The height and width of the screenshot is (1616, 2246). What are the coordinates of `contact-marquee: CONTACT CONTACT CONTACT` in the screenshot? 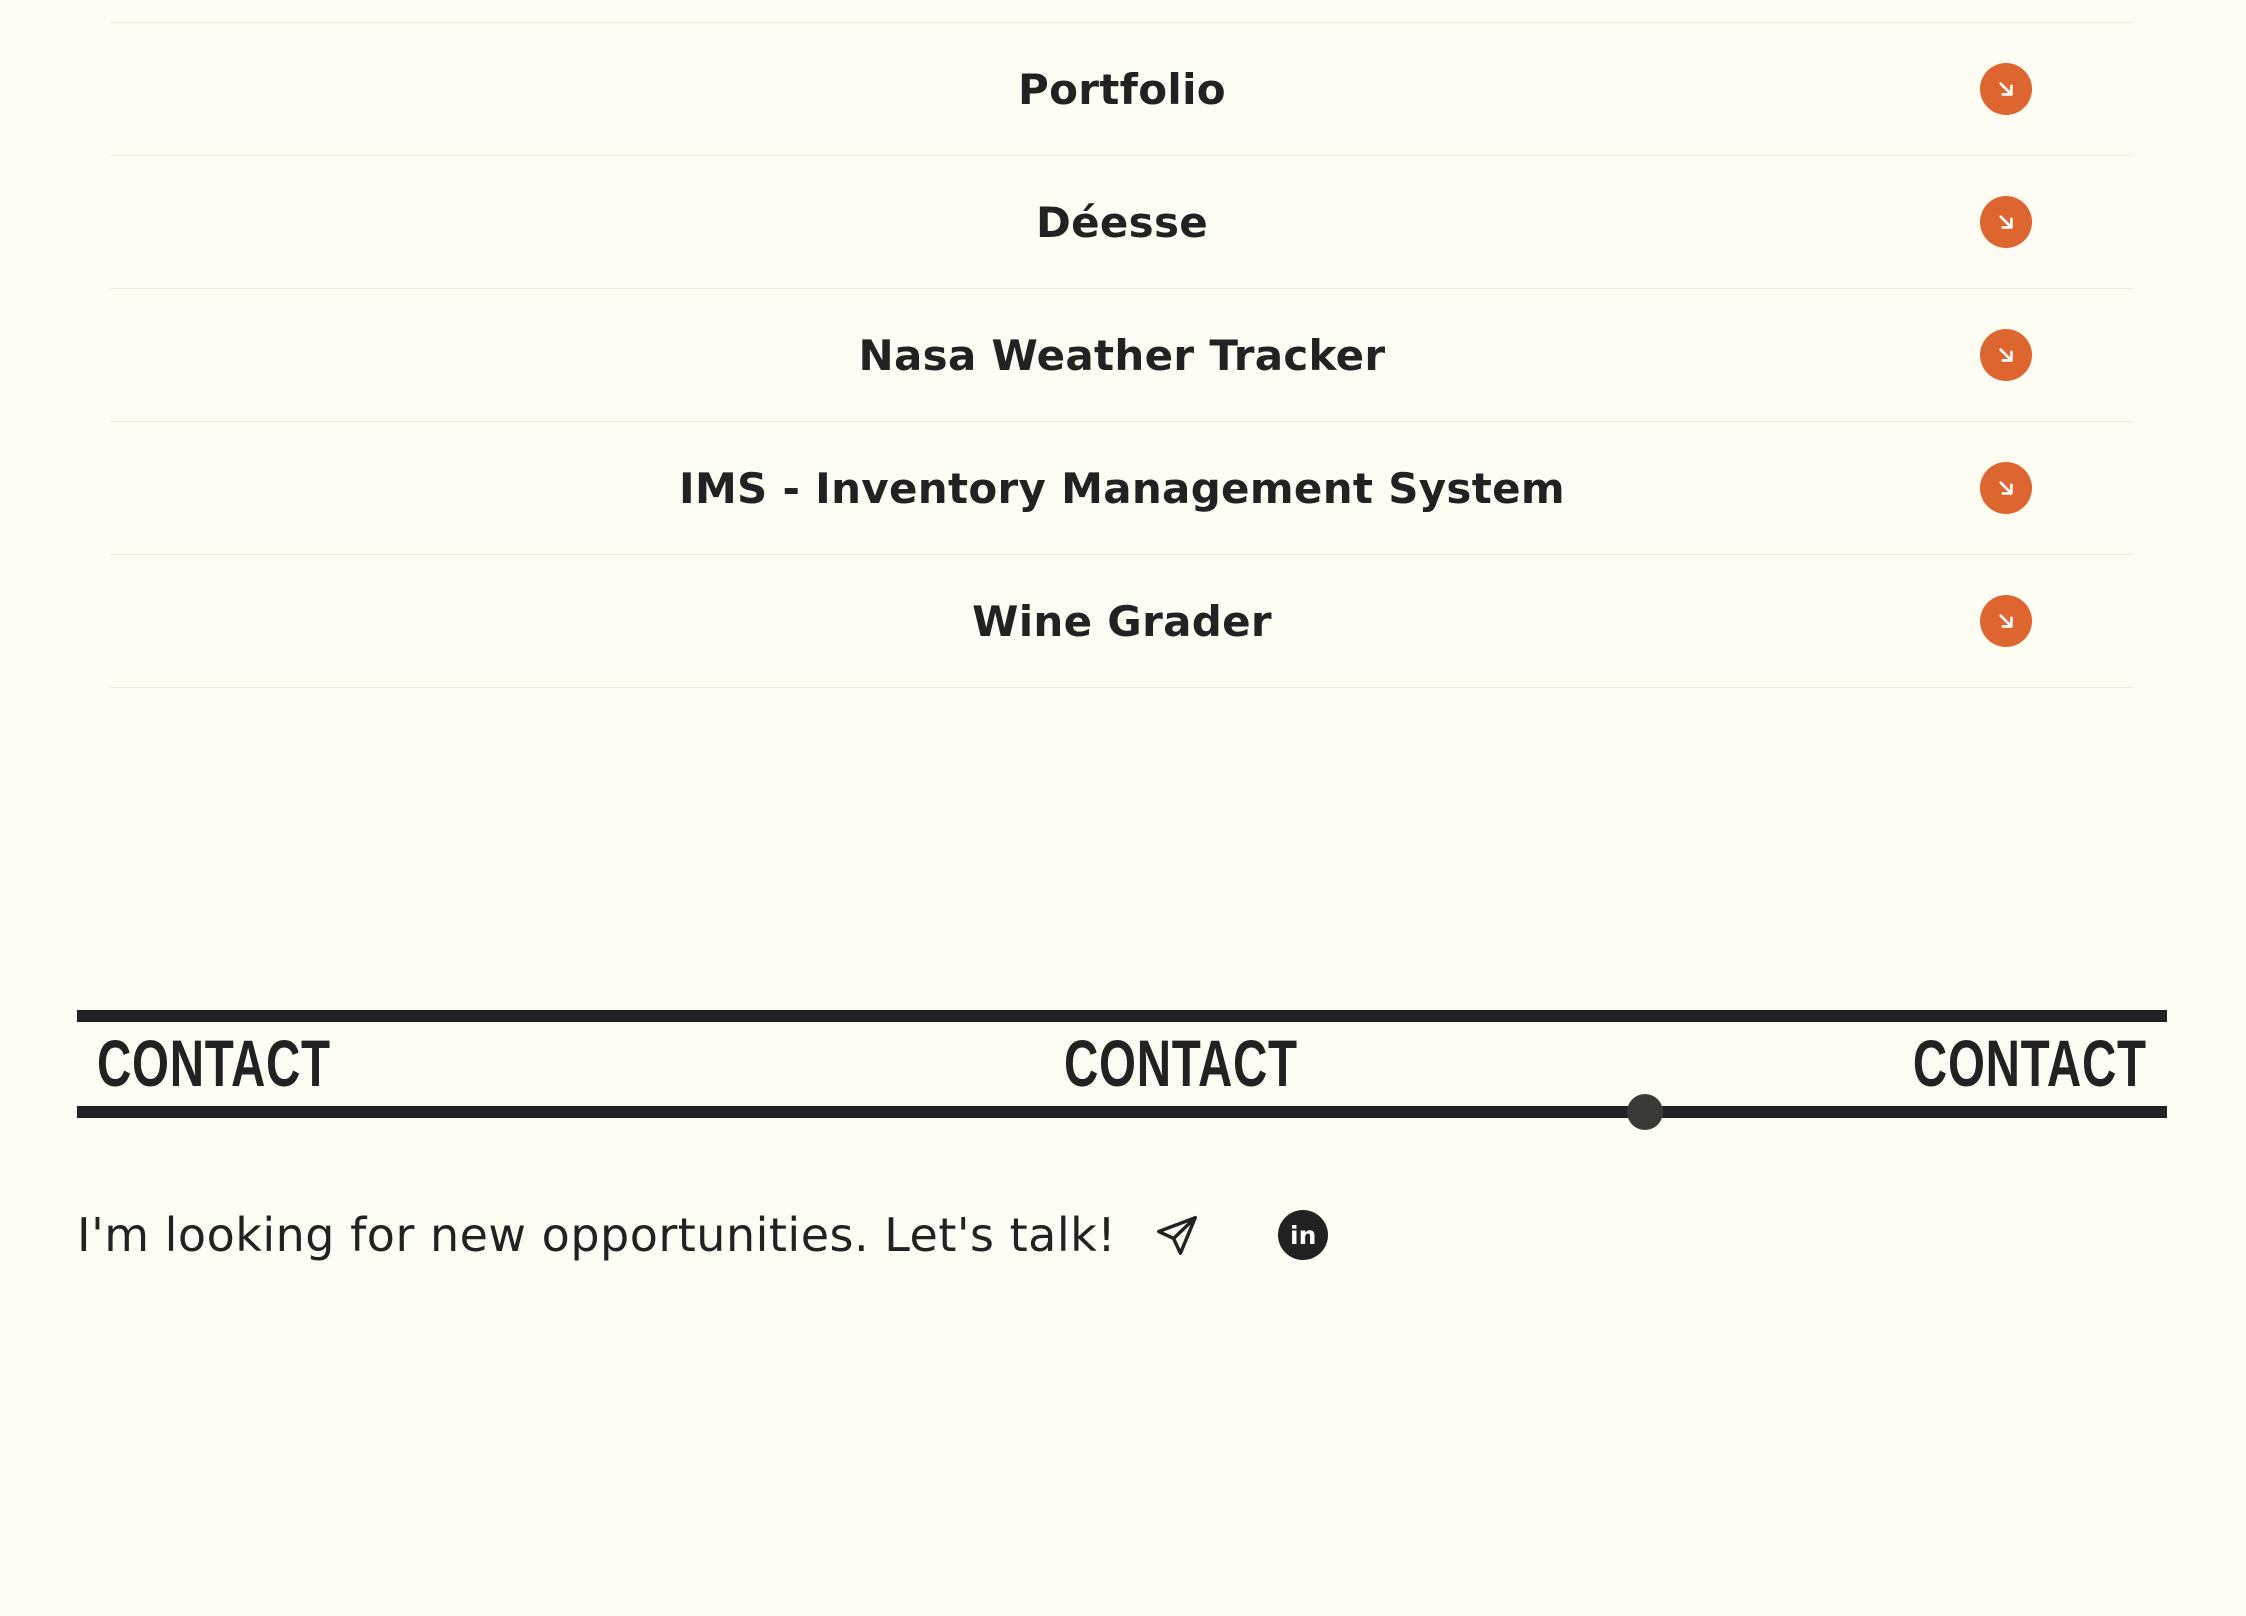 It's located at (1122, 1070).